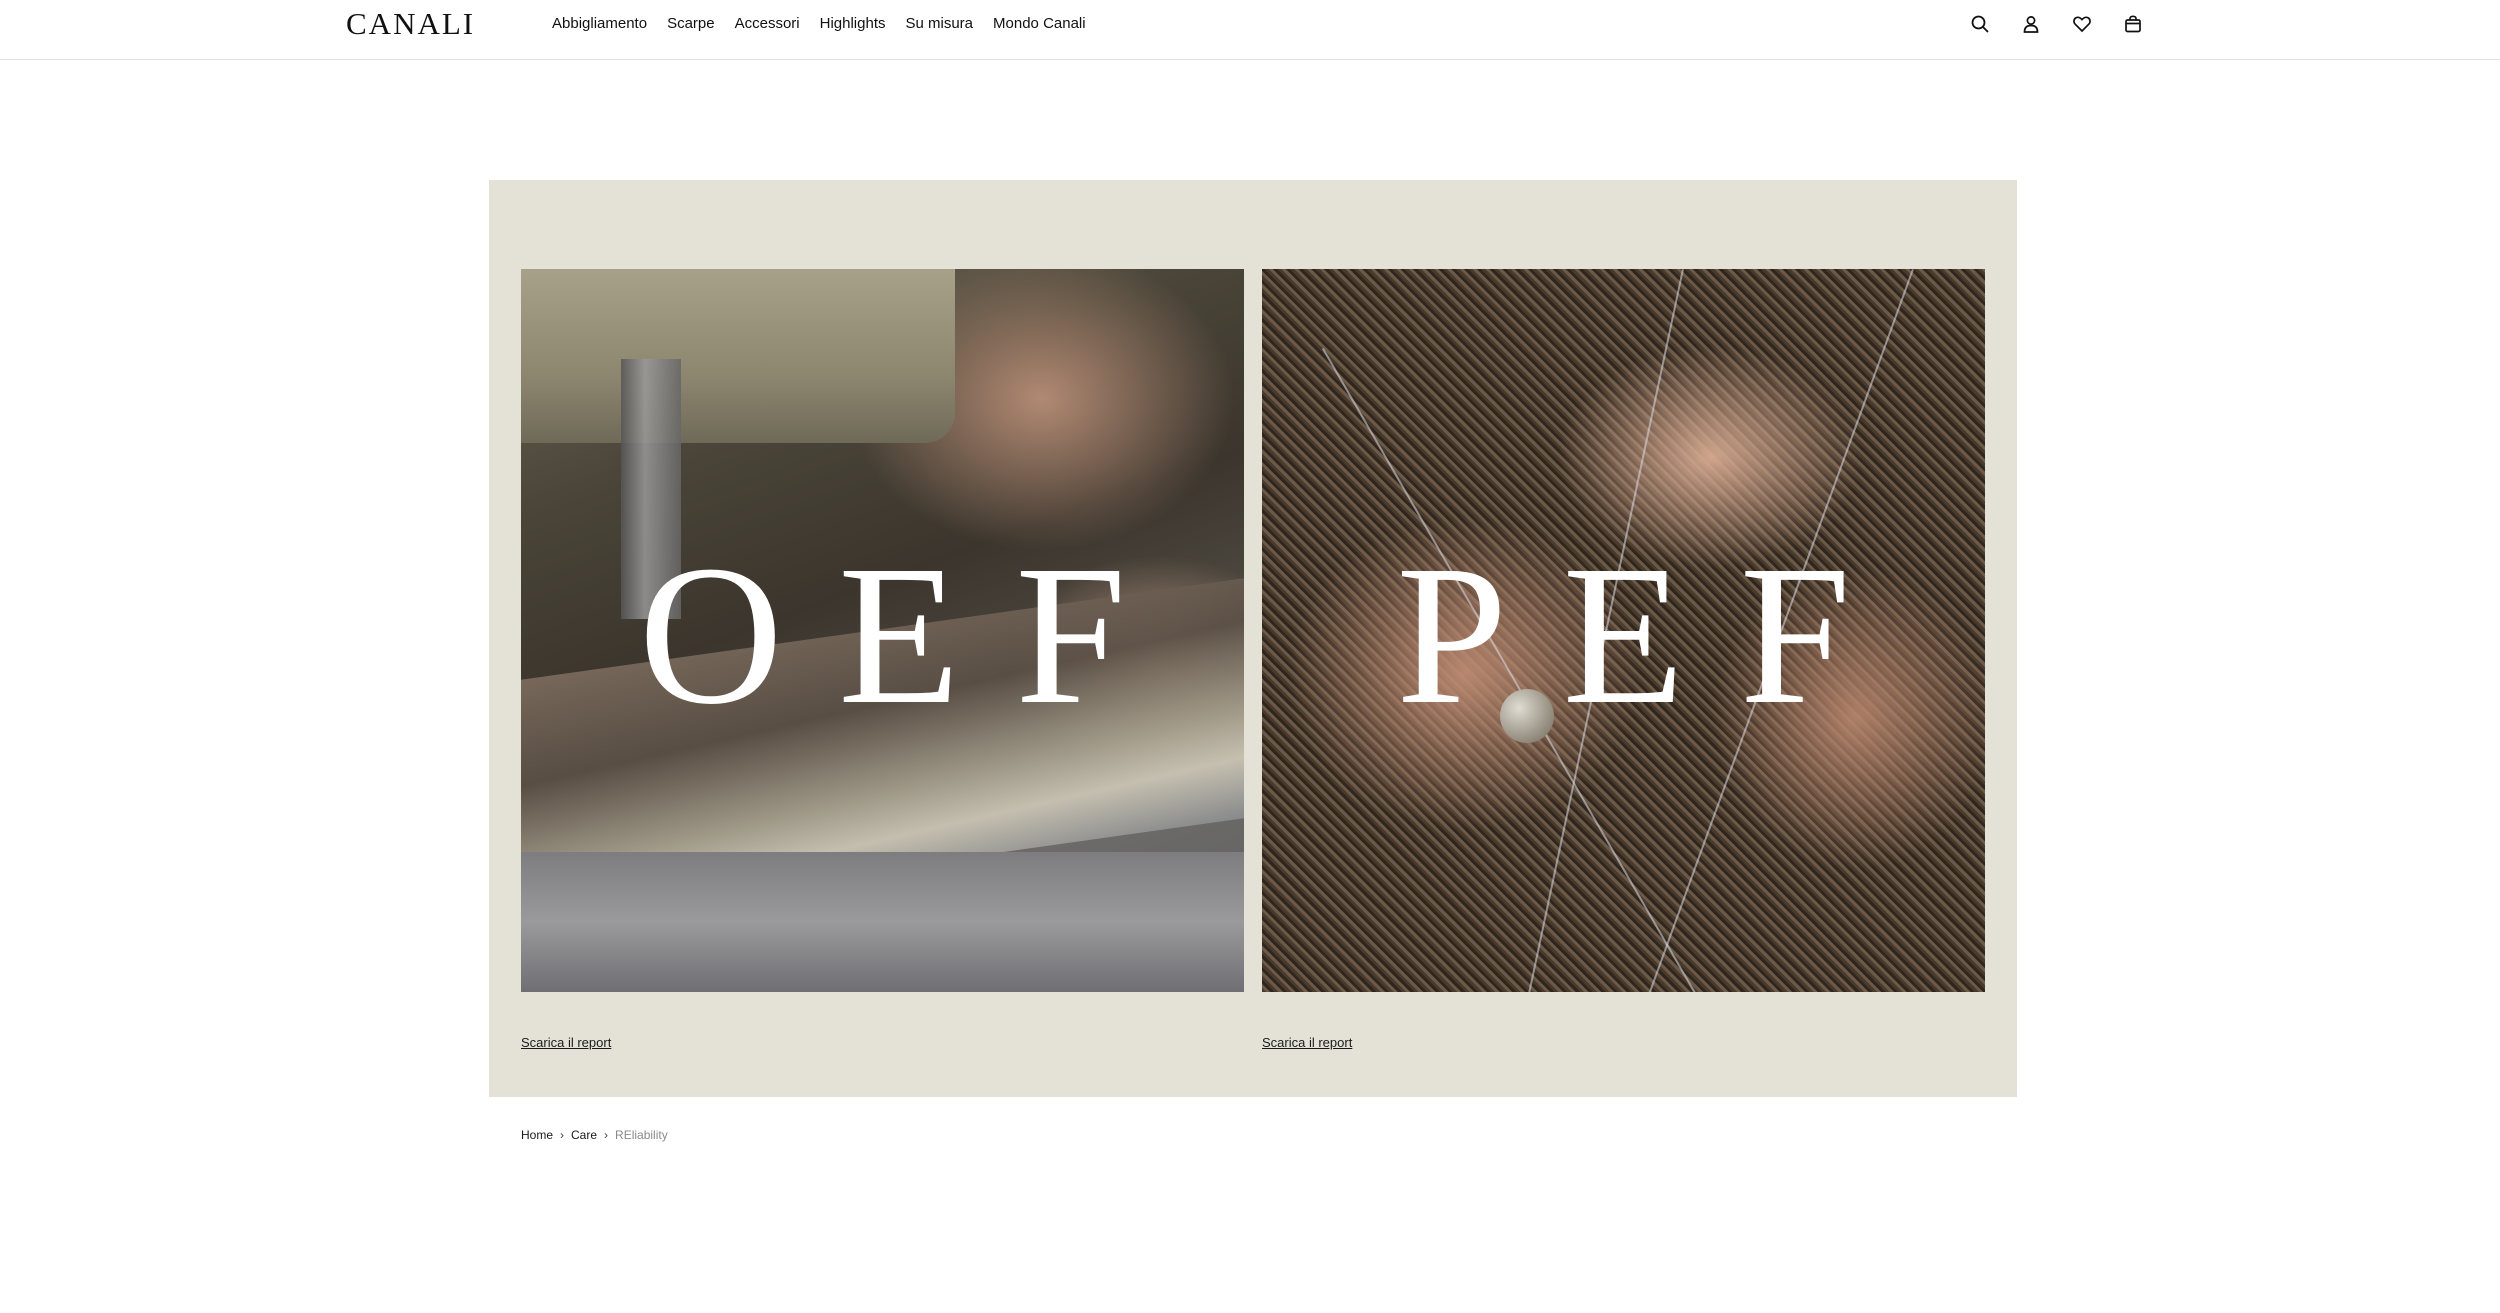 Image resolution: width=2500 pixels, height=1313 pixels. What do you see at coordinates (1651, 635) in the screenshot?
I see `card-title: PEF` at bounding box center [1651, 635].